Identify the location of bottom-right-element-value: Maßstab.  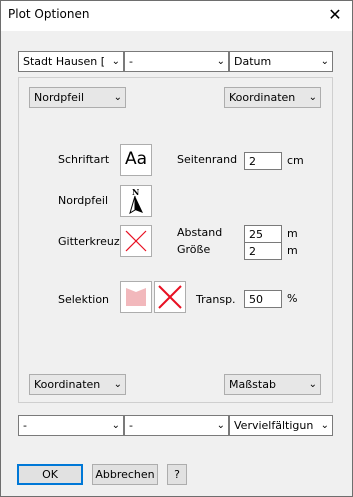
(252, 384).